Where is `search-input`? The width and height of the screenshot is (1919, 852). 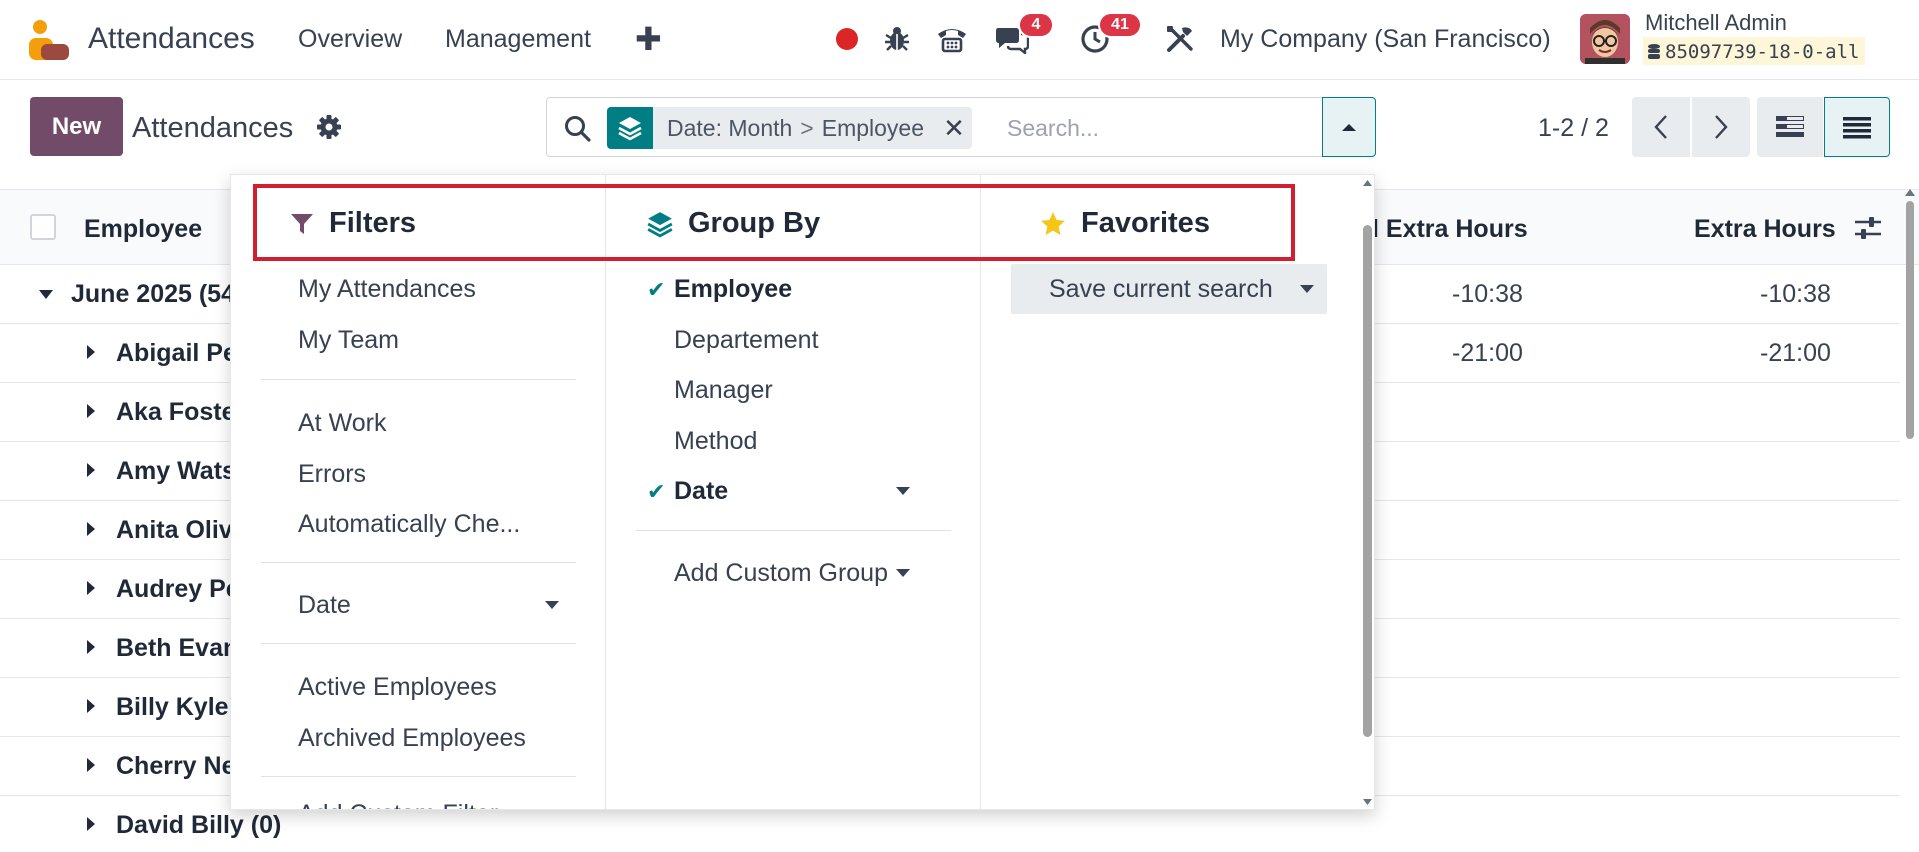
search-input is located at coordinates (1157, 128).